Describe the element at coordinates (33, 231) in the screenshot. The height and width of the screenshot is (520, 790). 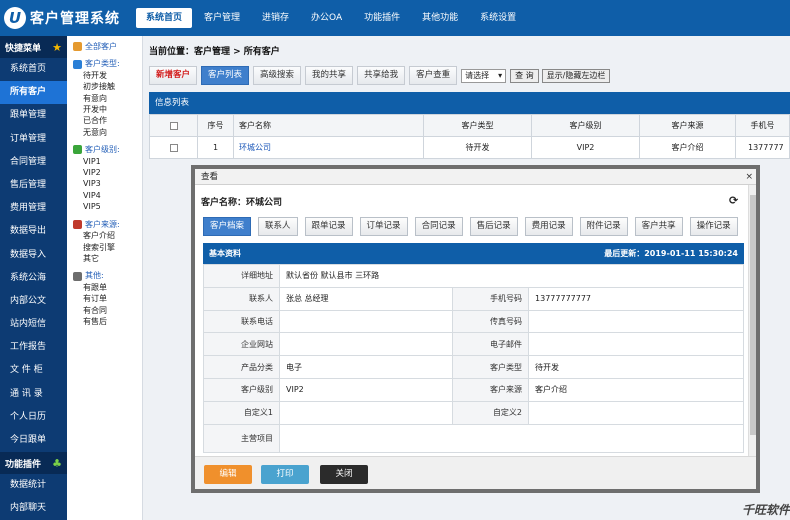
I see `sidebar-item: 数据导出` at that location.